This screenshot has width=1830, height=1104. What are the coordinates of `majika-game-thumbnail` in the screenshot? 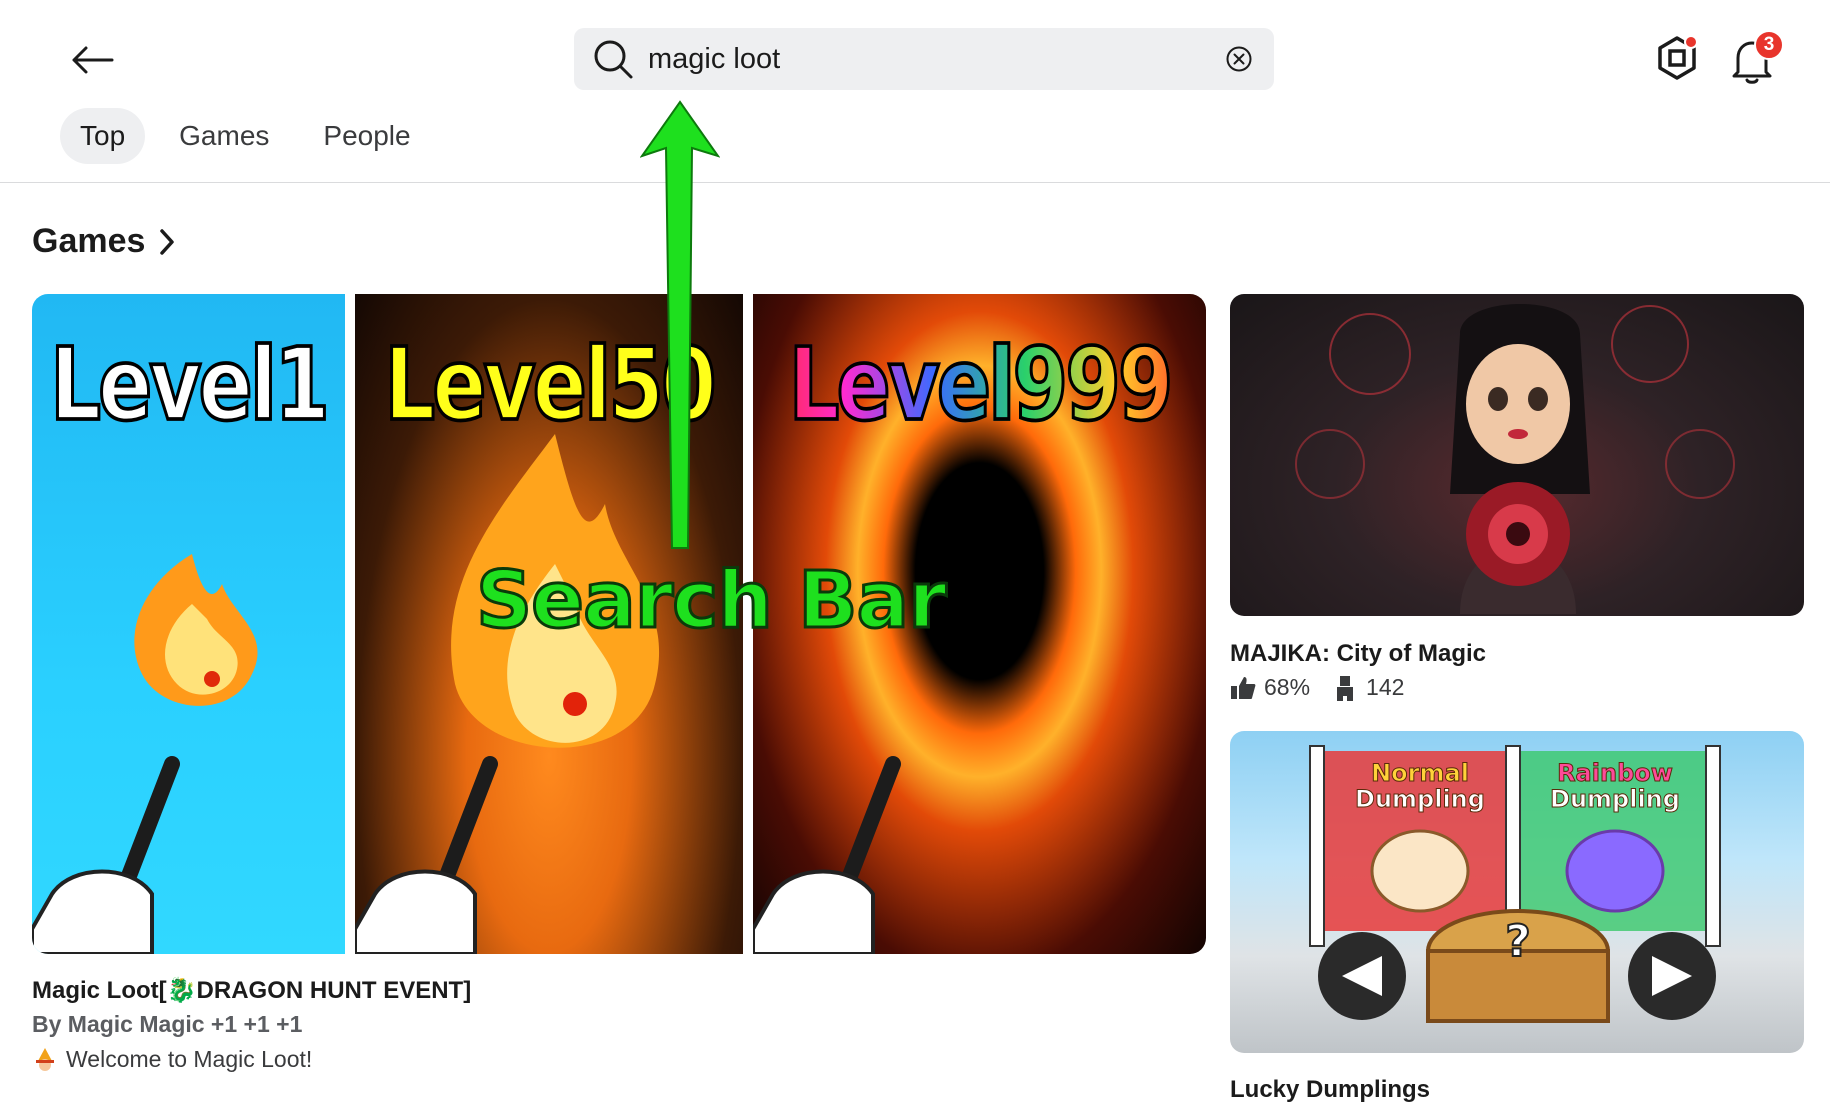 It's located at (1517, 455).